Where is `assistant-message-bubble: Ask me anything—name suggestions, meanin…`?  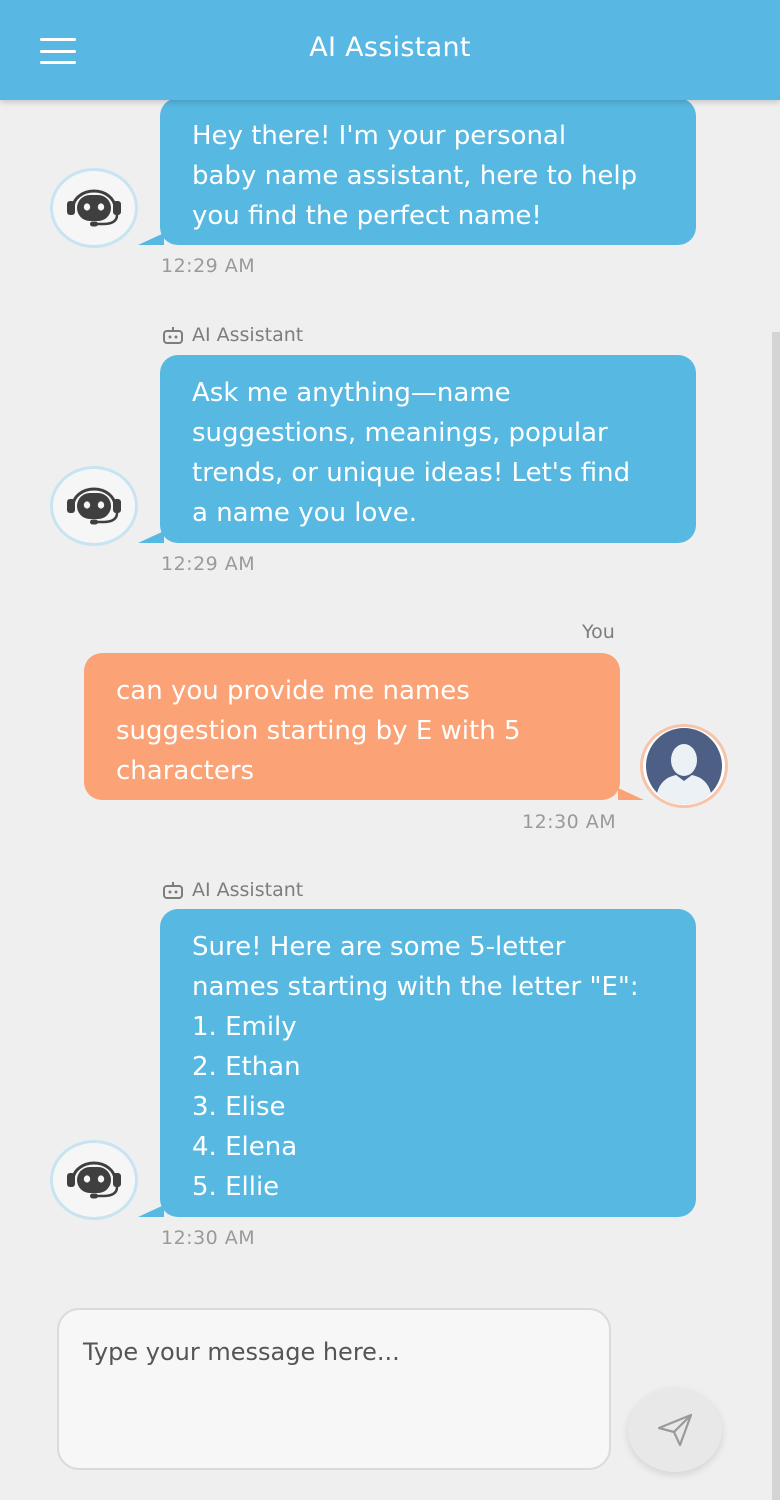 assistant-message-bubble: Ask me anything—name suggestions, meanin… is located at coordinates (417, 449).